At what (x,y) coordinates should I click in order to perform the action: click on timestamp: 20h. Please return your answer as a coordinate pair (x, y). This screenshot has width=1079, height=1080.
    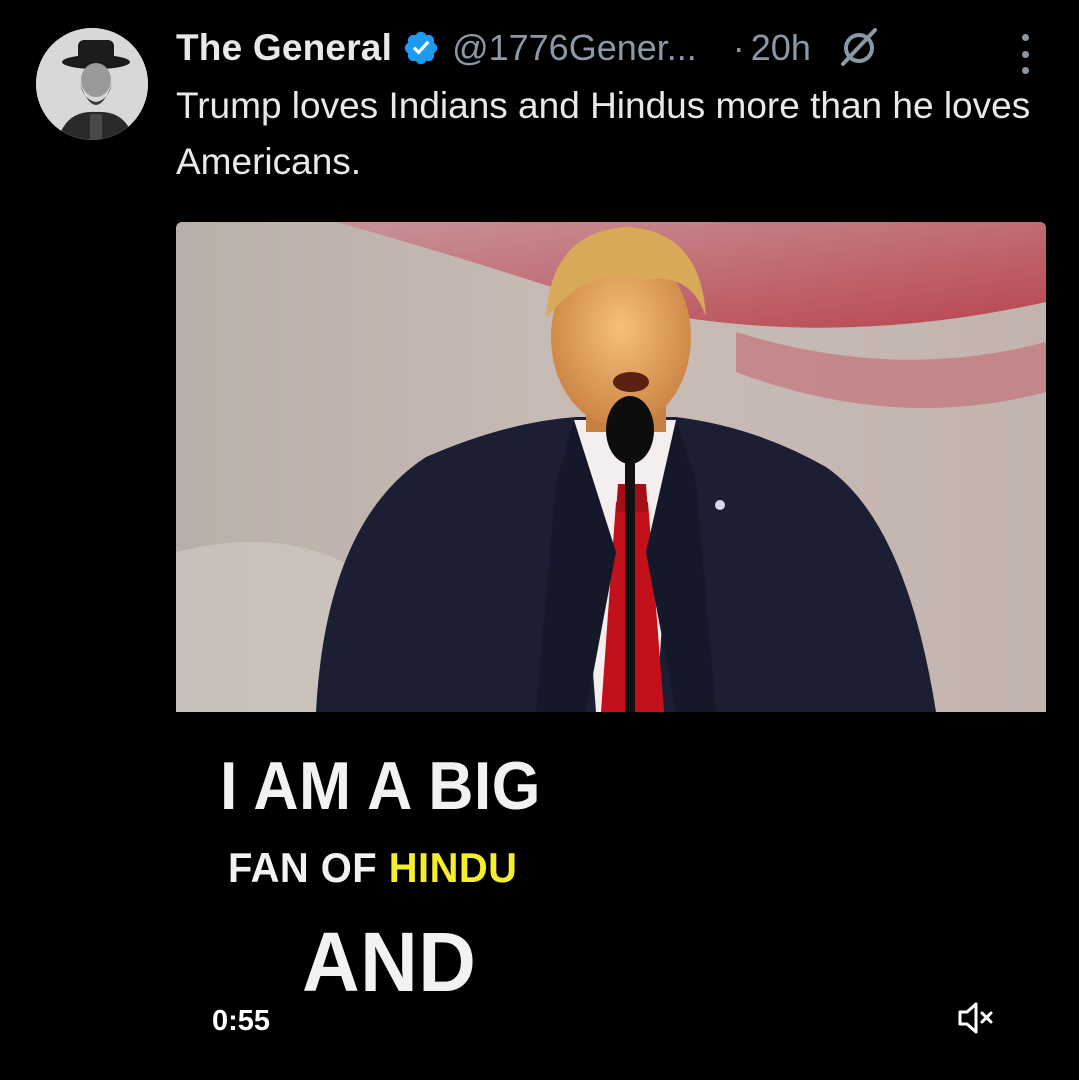
    Looking at the image, I should click on (781, 48).